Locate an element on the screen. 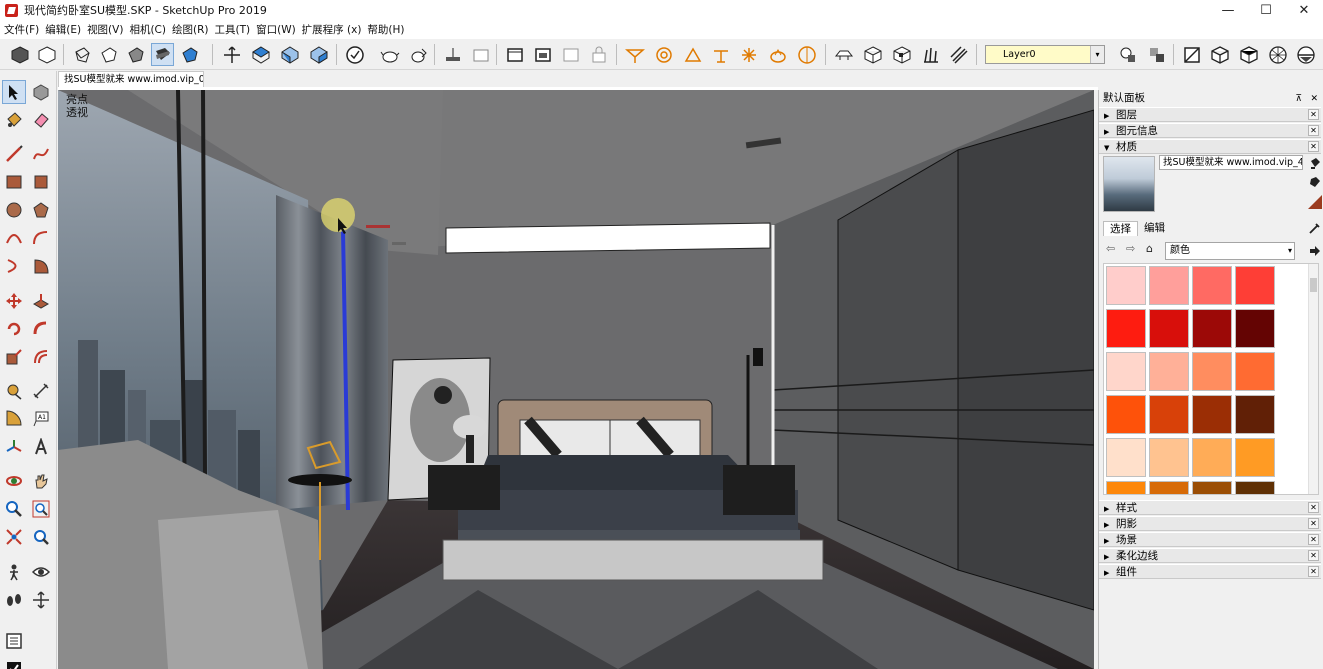 The height and width of the screenshot is (669, 1323). material-library-select: 颜色 ▾ is located at coordinates (1230, 251).